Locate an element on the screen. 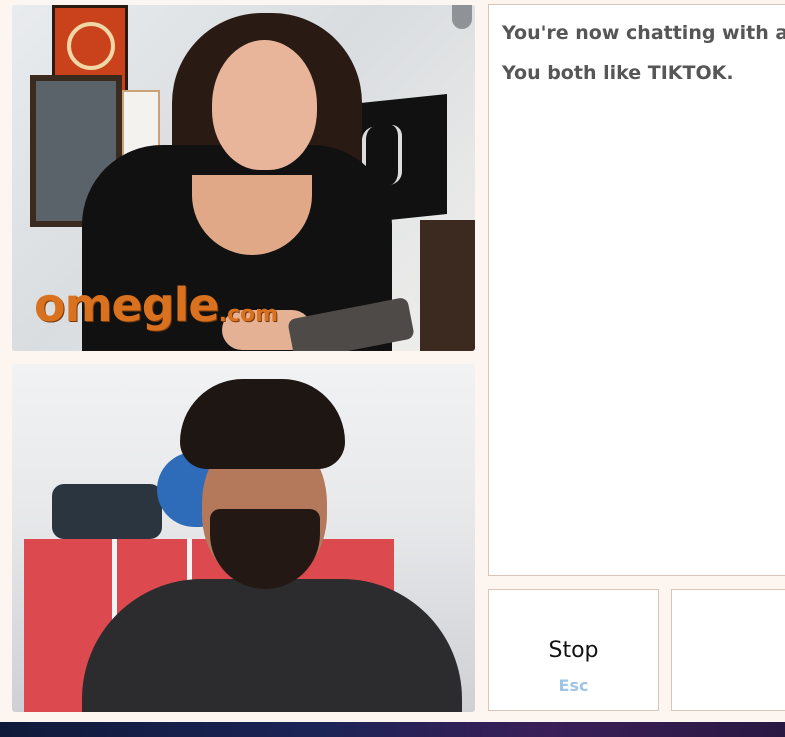  stop-button: Stop Esc is located at coordinates (573, 650).